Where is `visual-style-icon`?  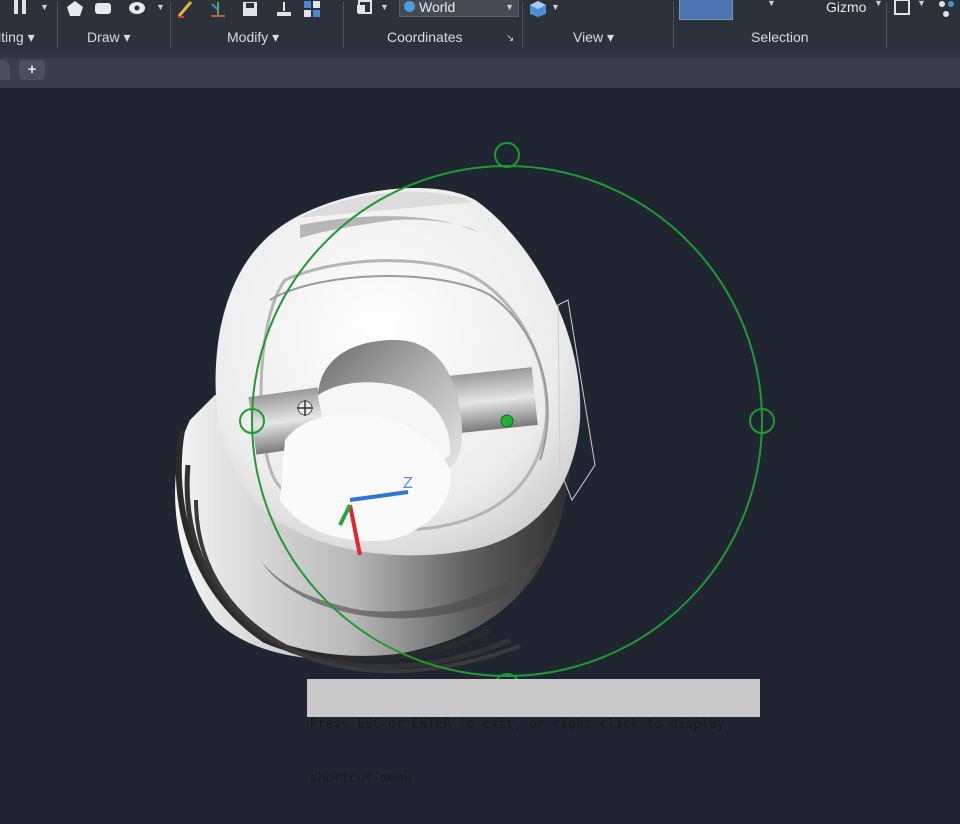 visual-style-icon is located at coordinates (538, 9).